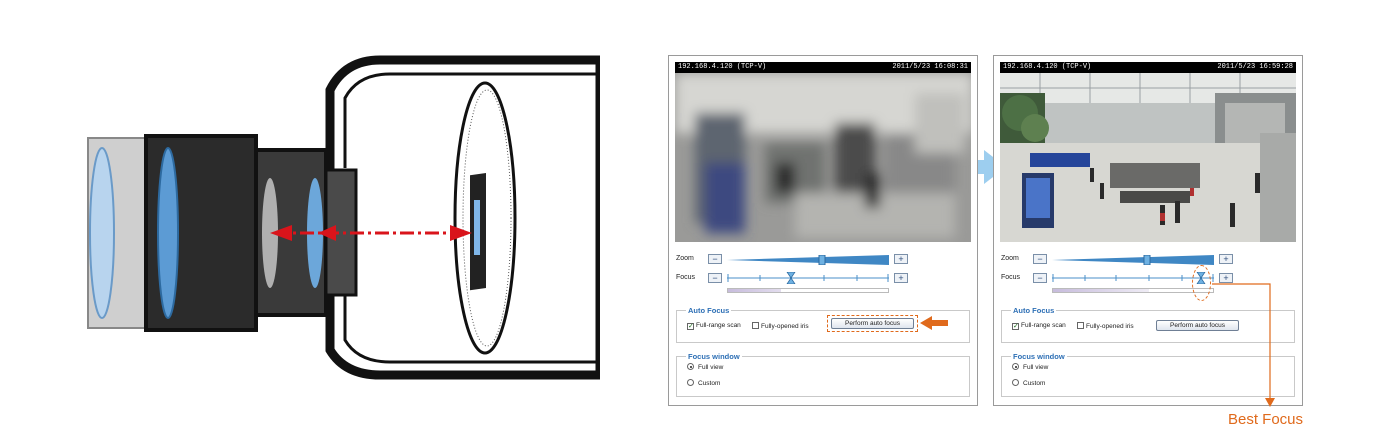 The width and height of the screenshot is (1386, 437). Describe the element at coordinates (1255, 67) in the screenshot. I see `video-timestamp: 2011/5/23 16:59:28` at that location.